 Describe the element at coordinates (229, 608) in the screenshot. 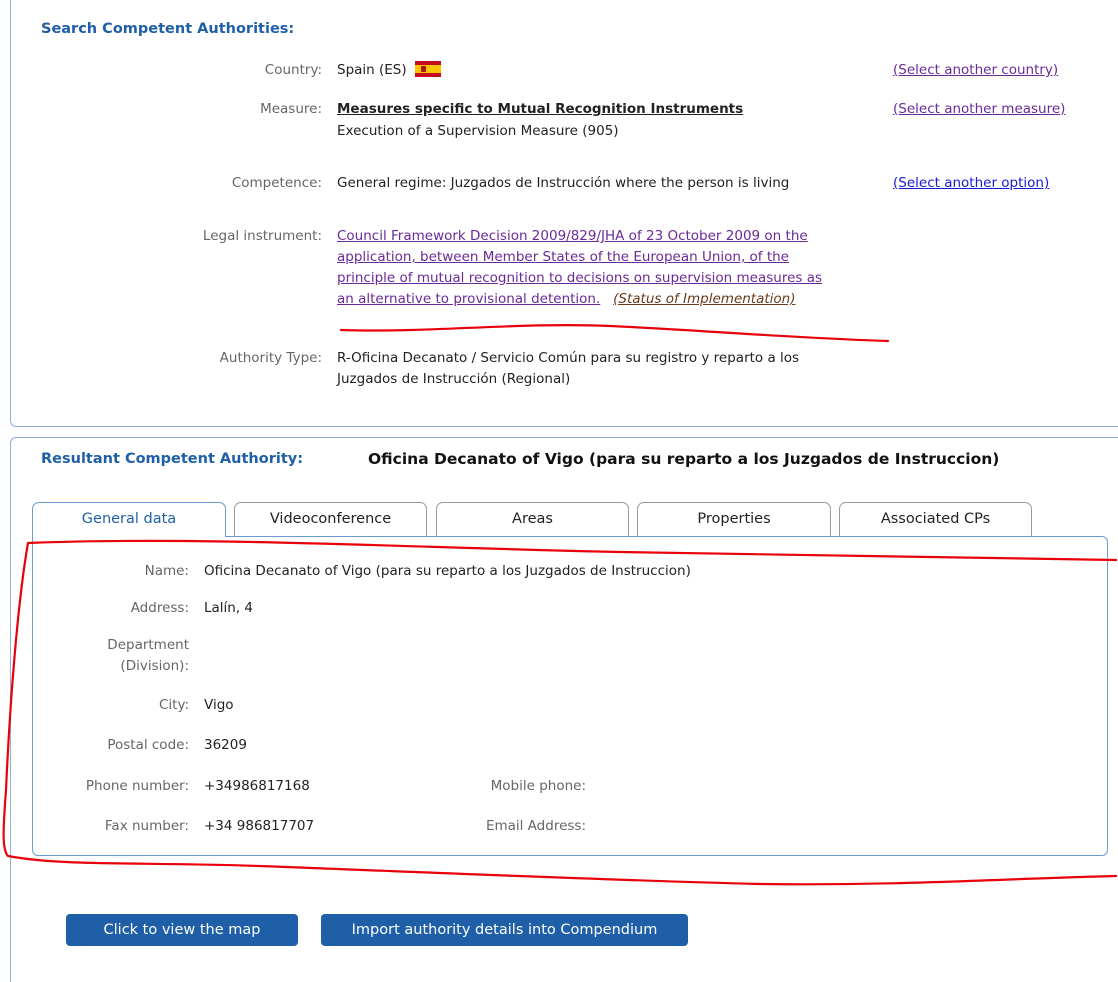

I see `address-value: Lalín, 4` at that location.